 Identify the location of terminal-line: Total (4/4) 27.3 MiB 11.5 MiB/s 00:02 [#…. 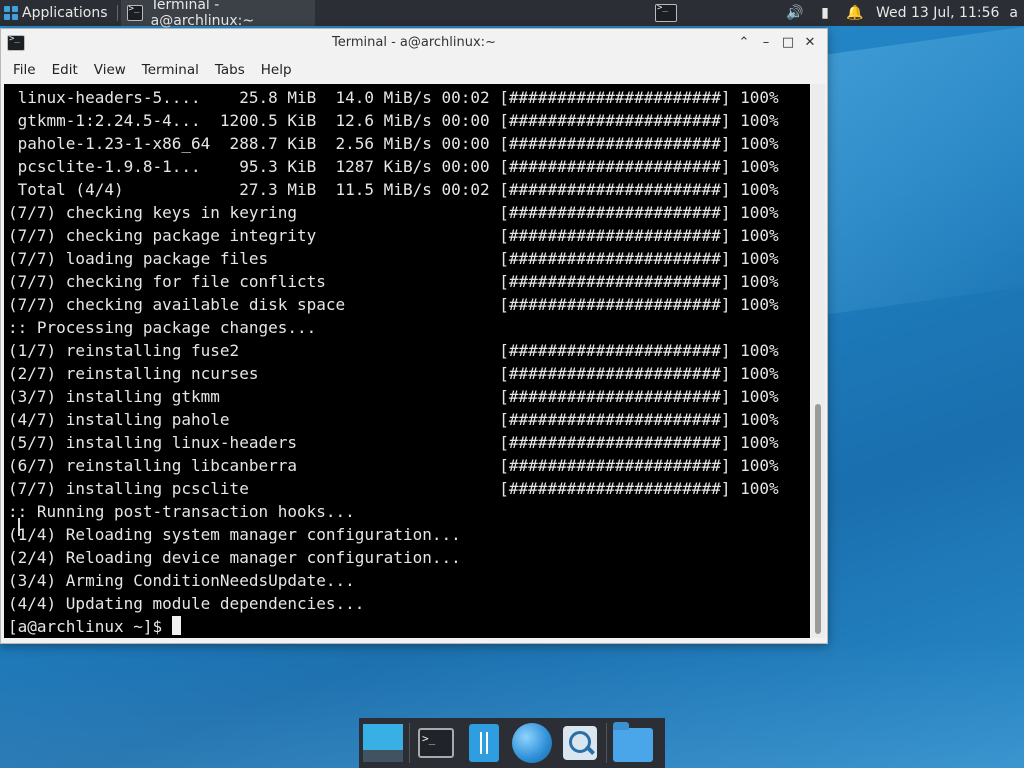
(393, 189).